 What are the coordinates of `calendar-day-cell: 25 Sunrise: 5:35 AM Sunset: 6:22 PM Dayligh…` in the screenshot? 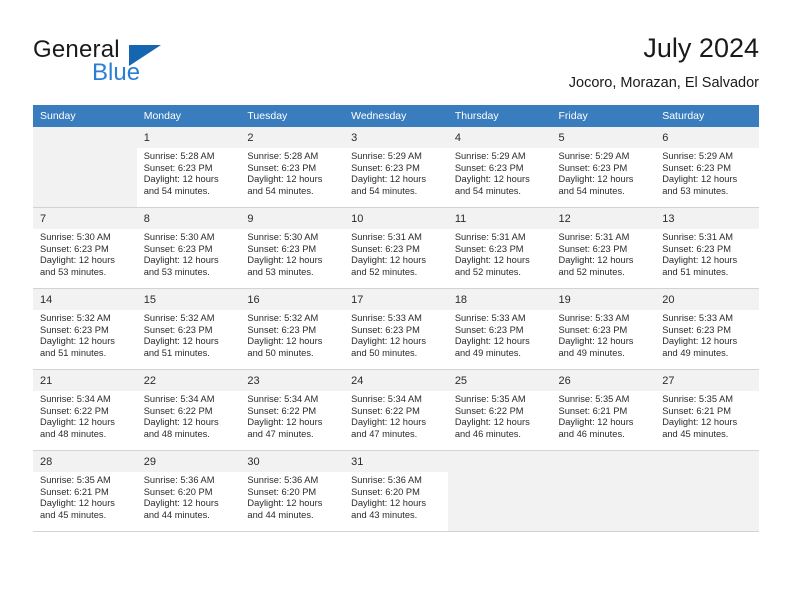 It's located at (499, 410).